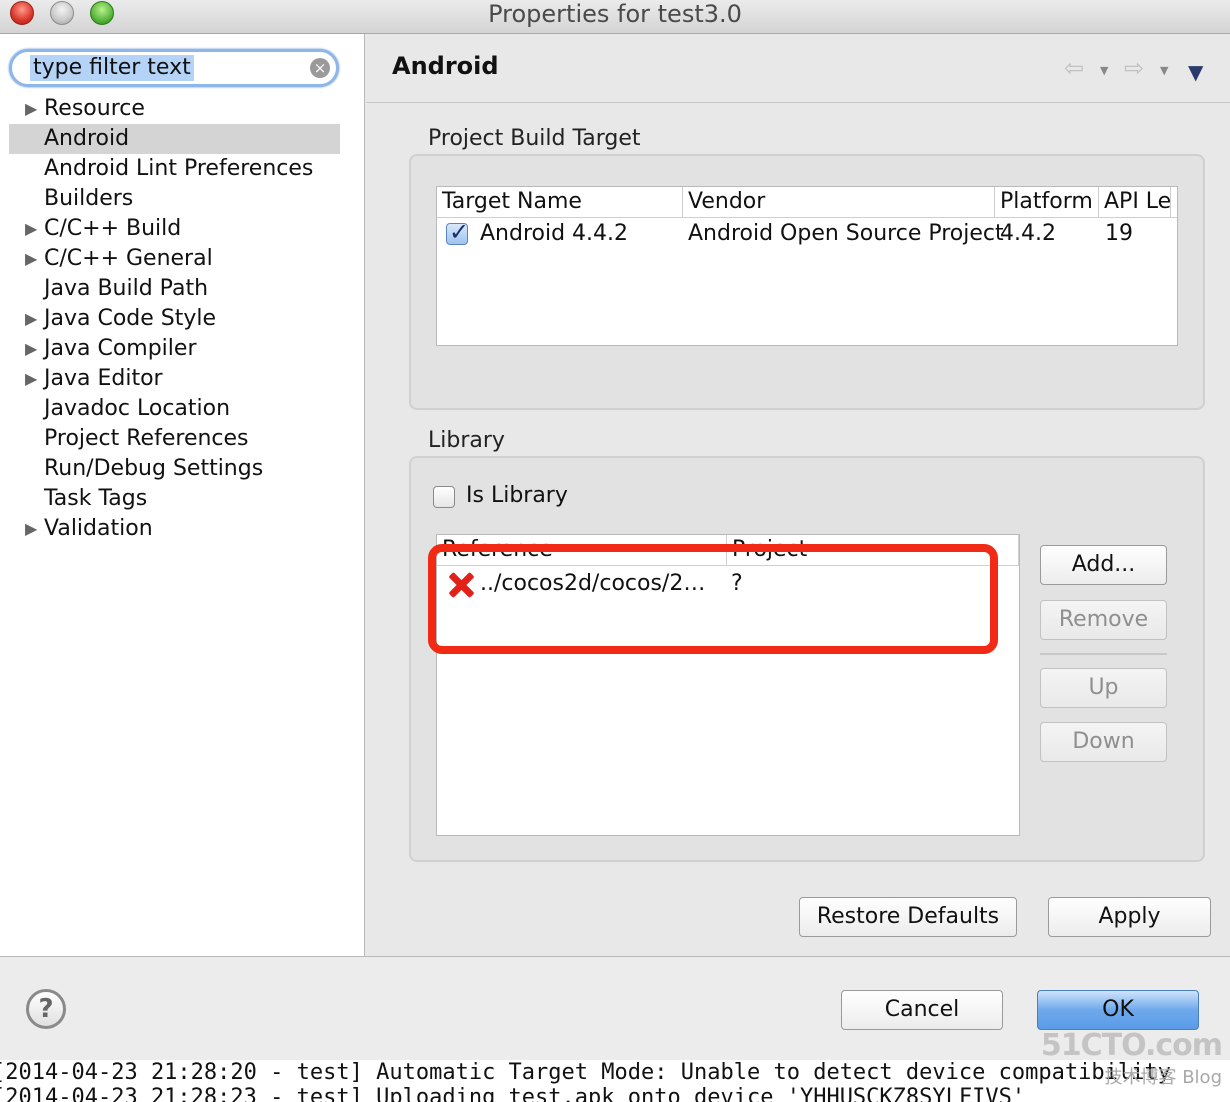  Describe the element at coordinates (839, 202) in the screenshot. I see `column-header-vendor: Vendor` at that location.